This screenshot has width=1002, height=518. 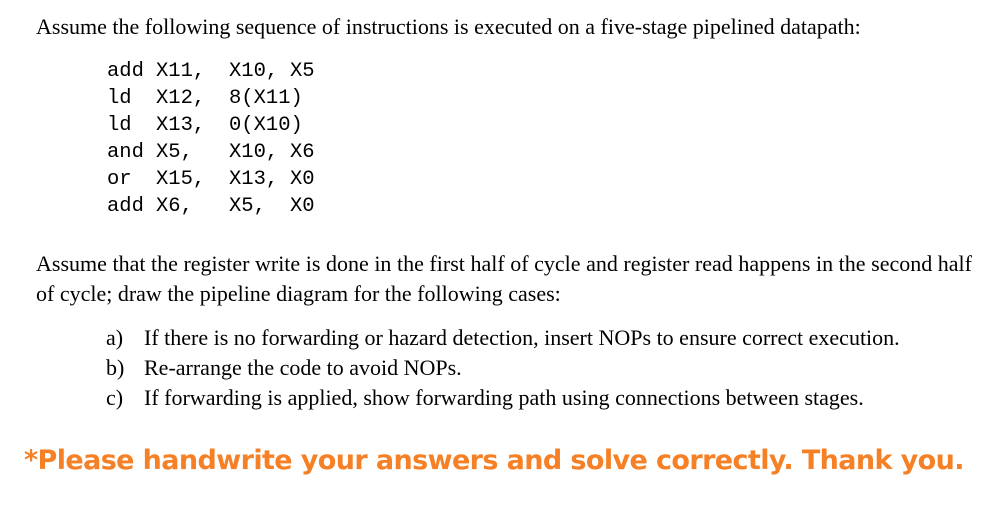 What do you see at coordinates (115, 367) in the screenshot?
I see `case-marker: b)` at bounding box center [115, 367].